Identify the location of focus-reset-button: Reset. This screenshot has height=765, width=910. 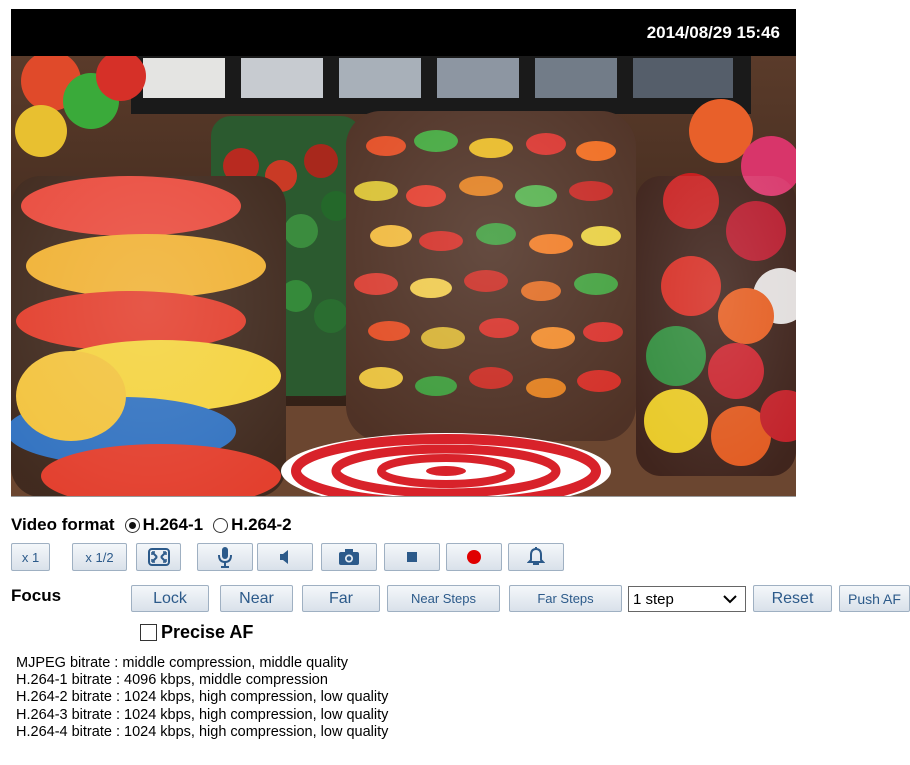
(792, 598).